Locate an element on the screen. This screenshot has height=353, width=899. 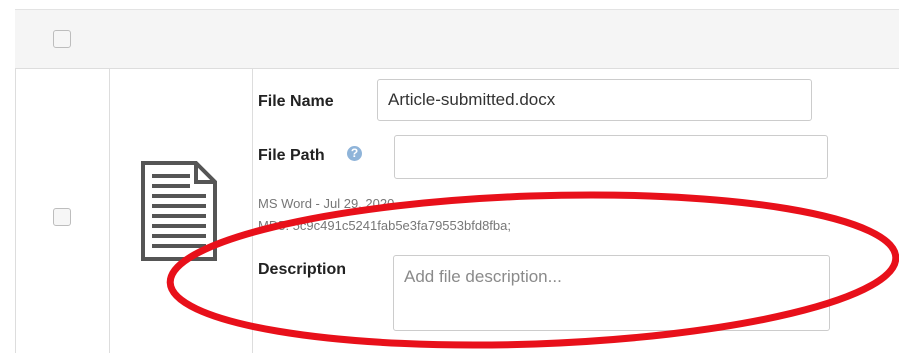
file-path-label: File Path is located at coordinates (291, 155).